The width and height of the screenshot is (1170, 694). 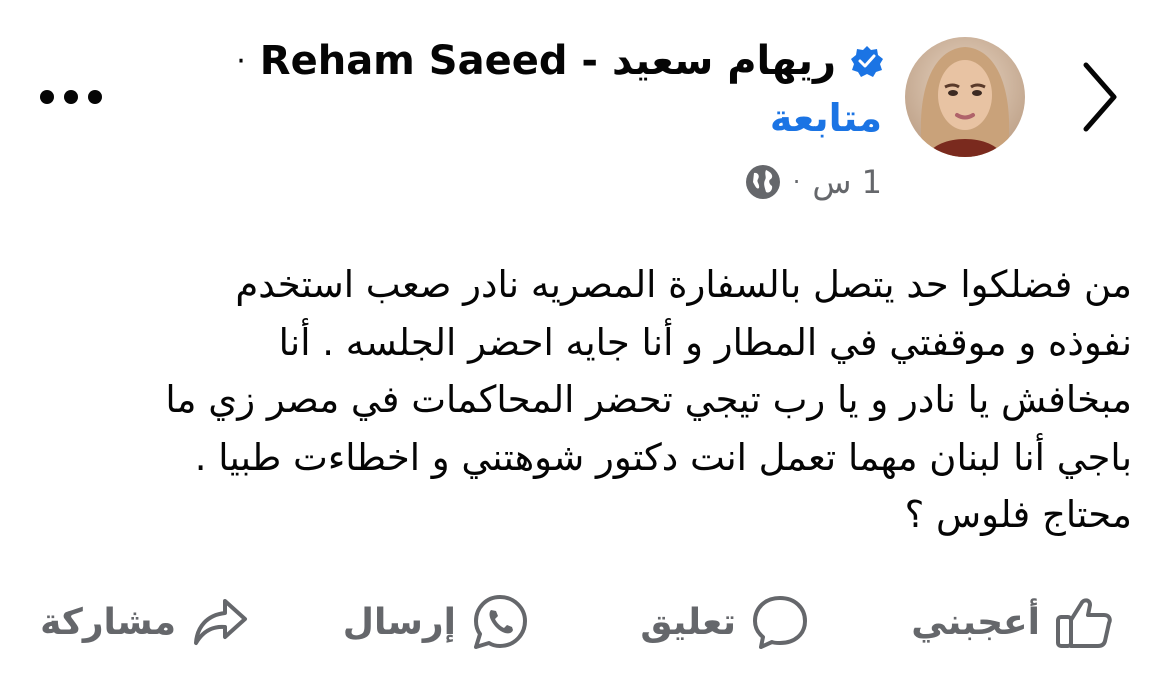 What do you see at coordinates (1018, 514) in the screenshot?
I see `post-text-line: محتاج فلوس ؟` at bounding box center [1018, 514].